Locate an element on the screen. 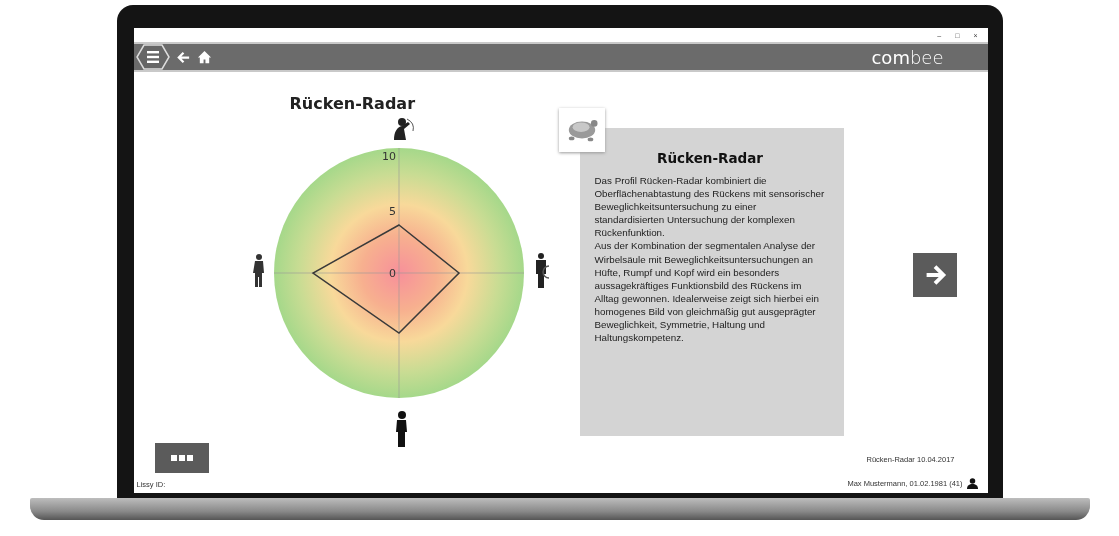  axis-tick-label: 0 is located at coordinates (392, 273).